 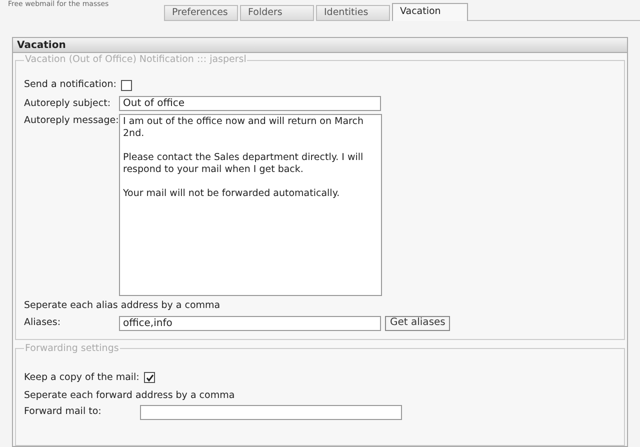 I want to click on field-label: Aliases:, so click(x=43, y=323).